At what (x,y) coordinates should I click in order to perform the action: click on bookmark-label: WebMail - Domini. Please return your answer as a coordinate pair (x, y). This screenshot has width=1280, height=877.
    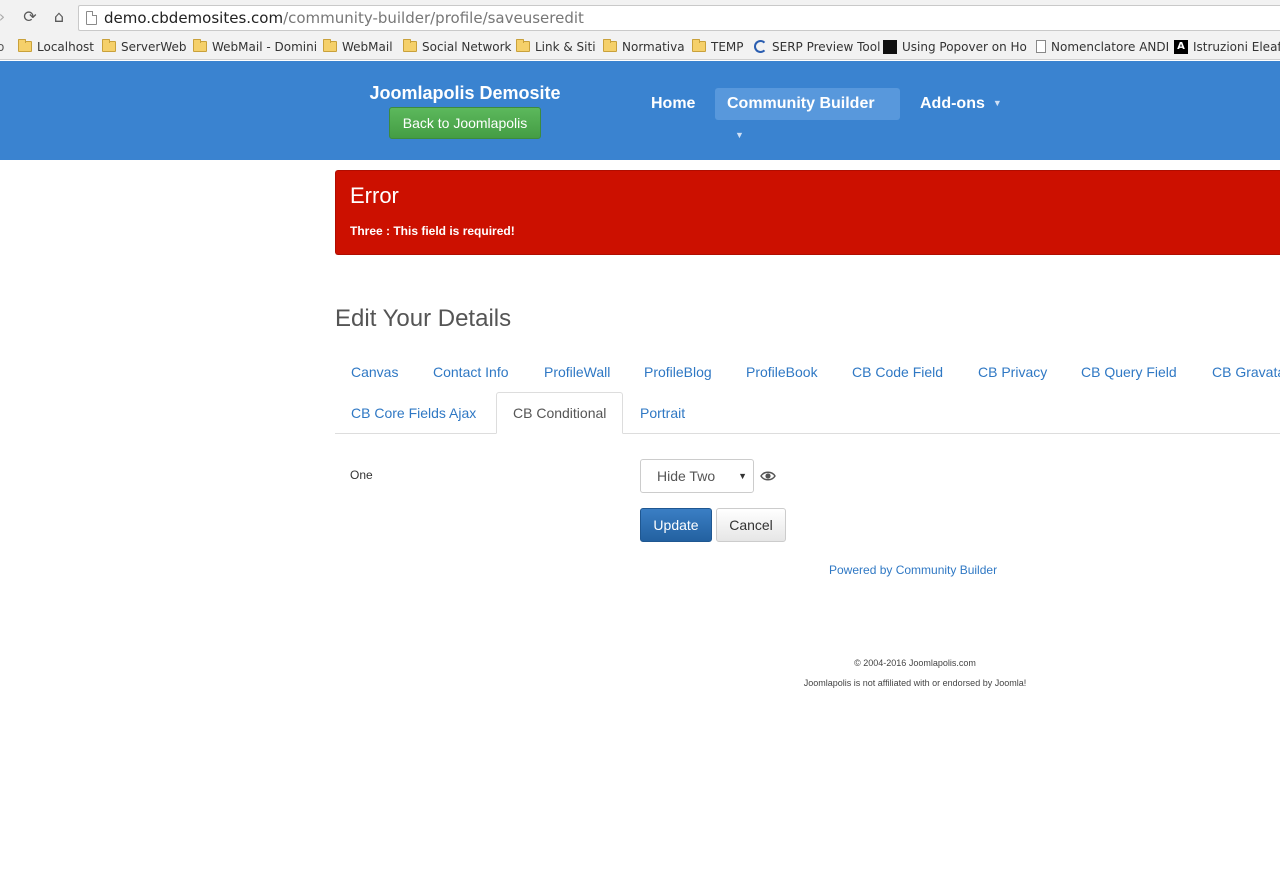
    Looking at the image, I should click on (265, 47).